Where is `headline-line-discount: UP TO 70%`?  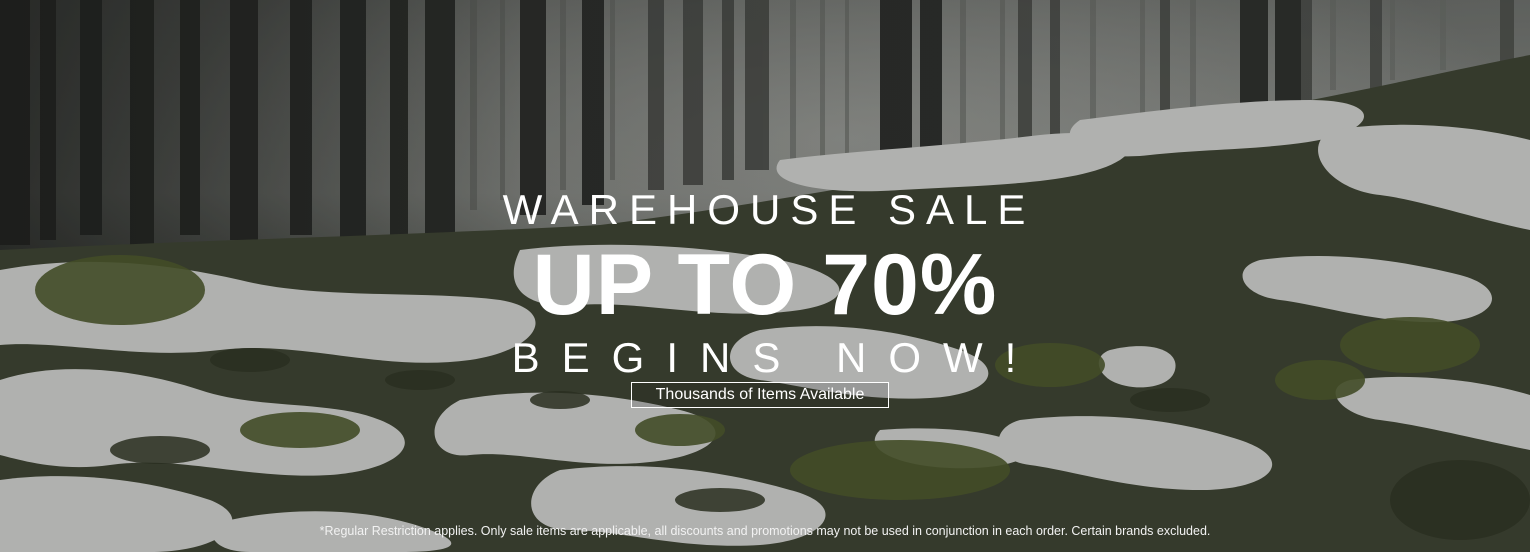 headline-line-discount: UP TO 70% is located at coordinates (765, 285).